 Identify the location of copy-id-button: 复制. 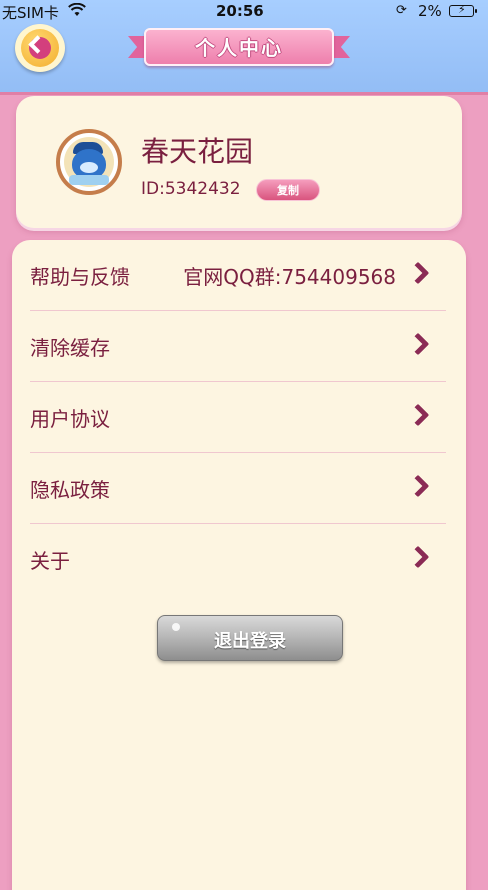
(288, 190).